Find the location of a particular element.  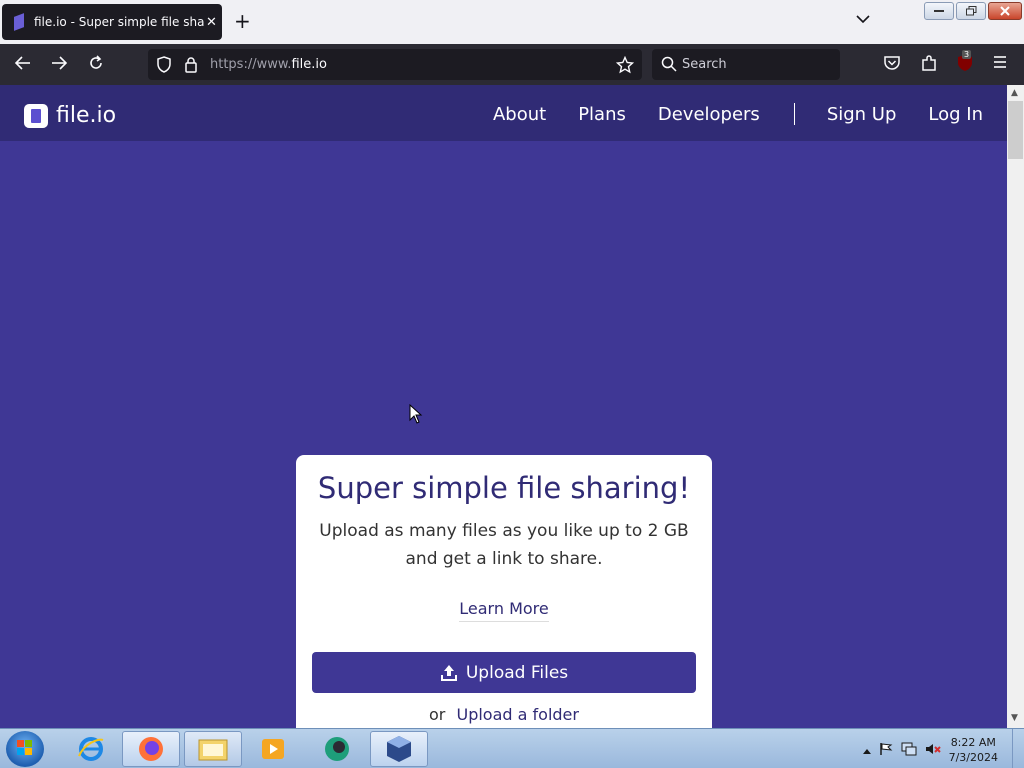

taskbar-firefox-icon is located at coordinates (151, 749).